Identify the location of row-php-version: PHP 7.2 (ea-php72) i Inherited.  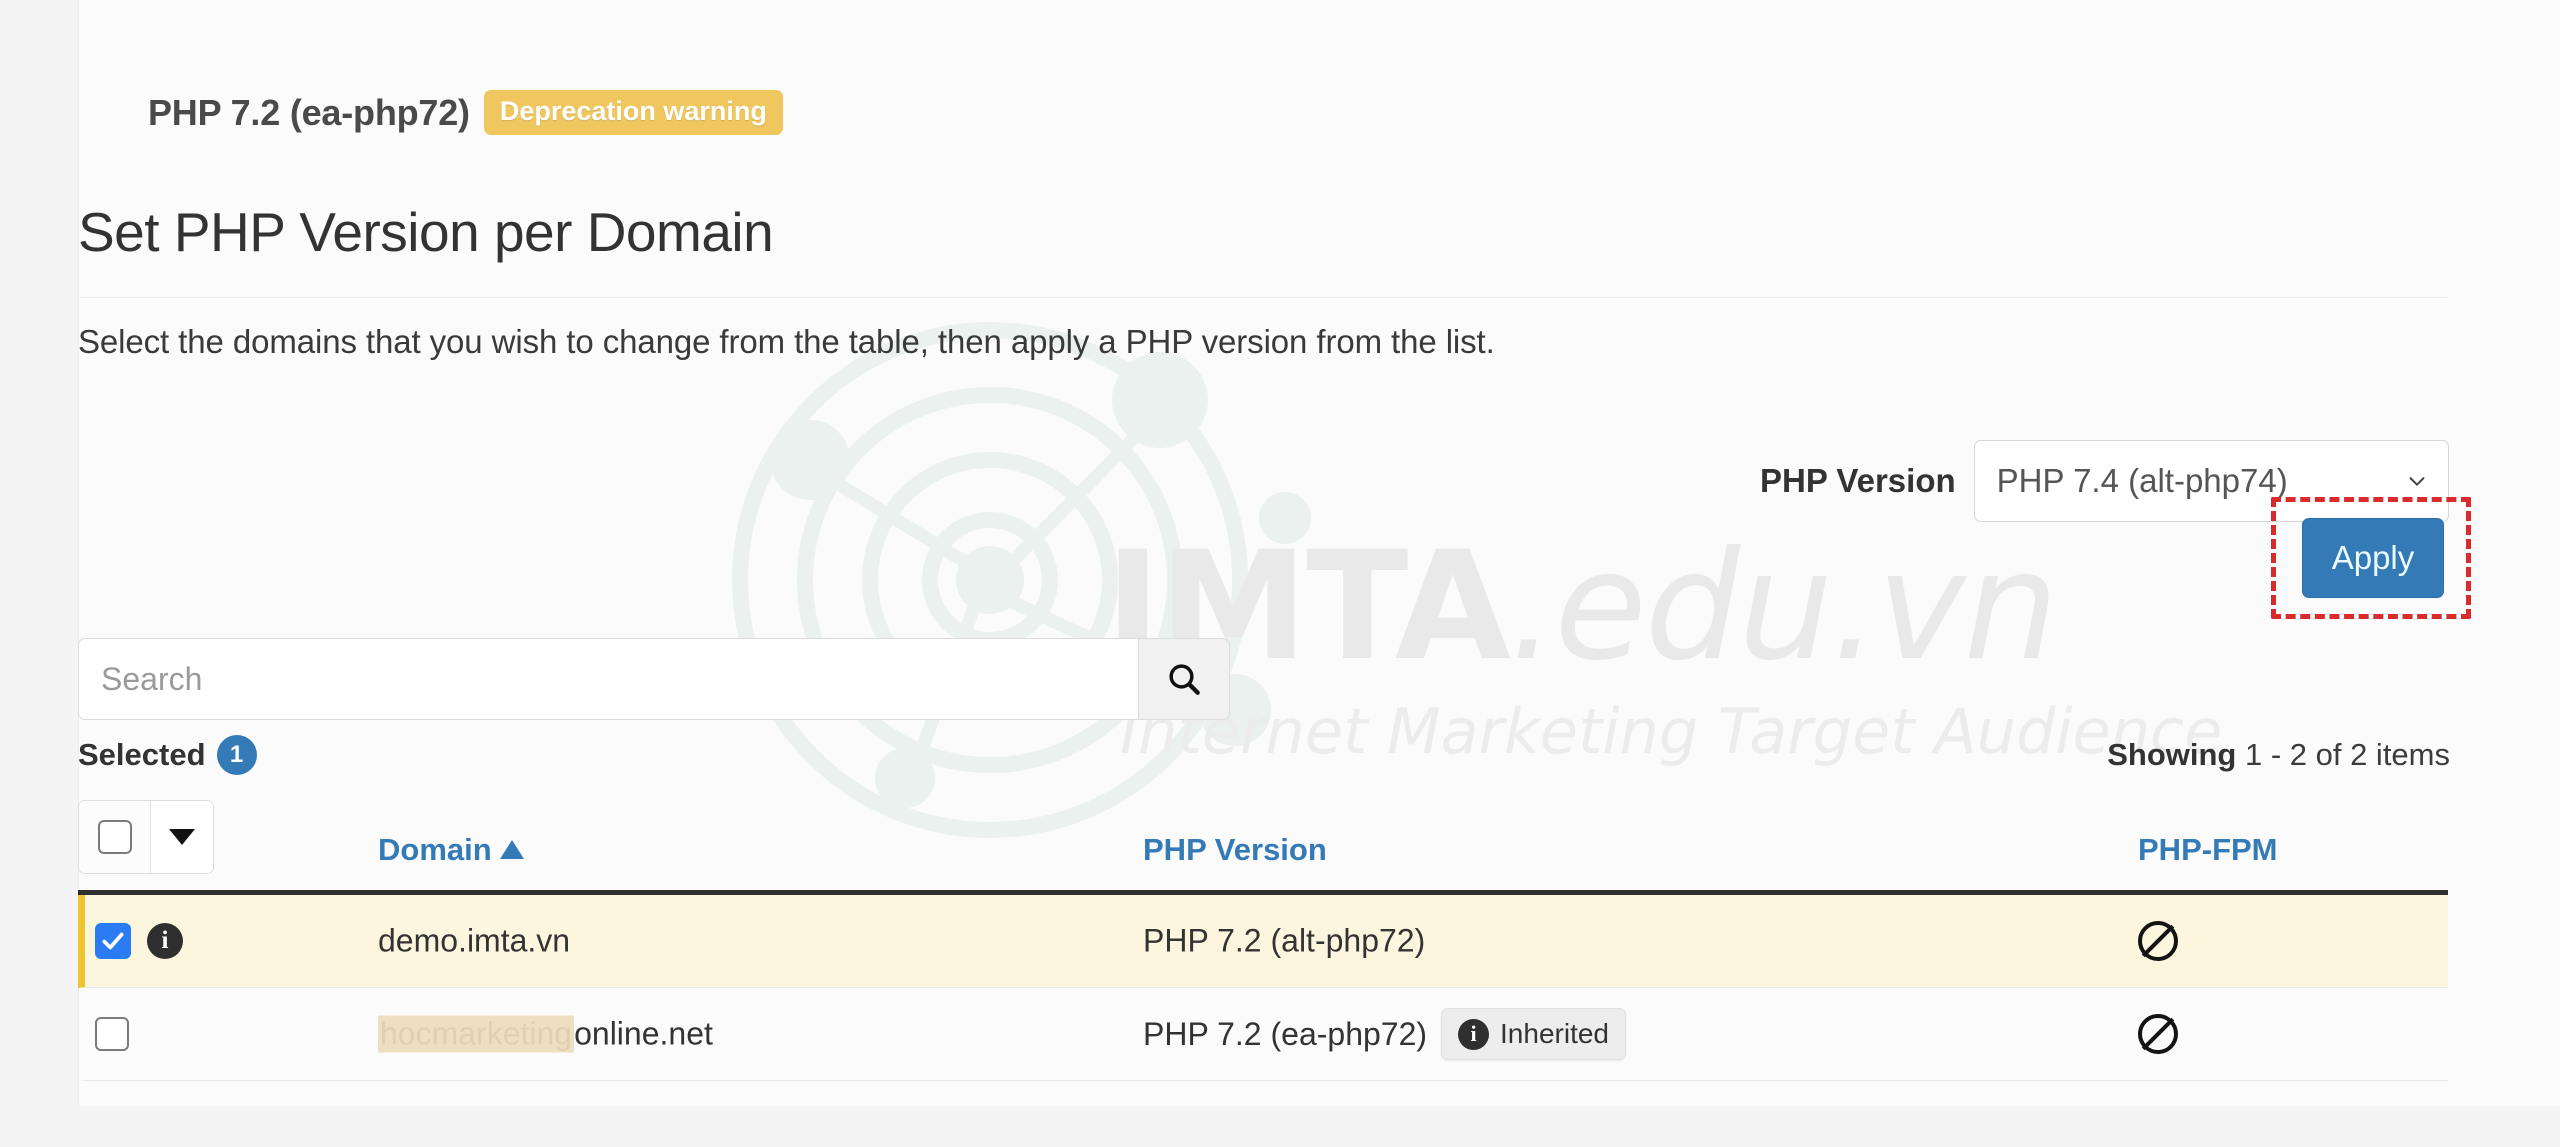
(1384, 1034).